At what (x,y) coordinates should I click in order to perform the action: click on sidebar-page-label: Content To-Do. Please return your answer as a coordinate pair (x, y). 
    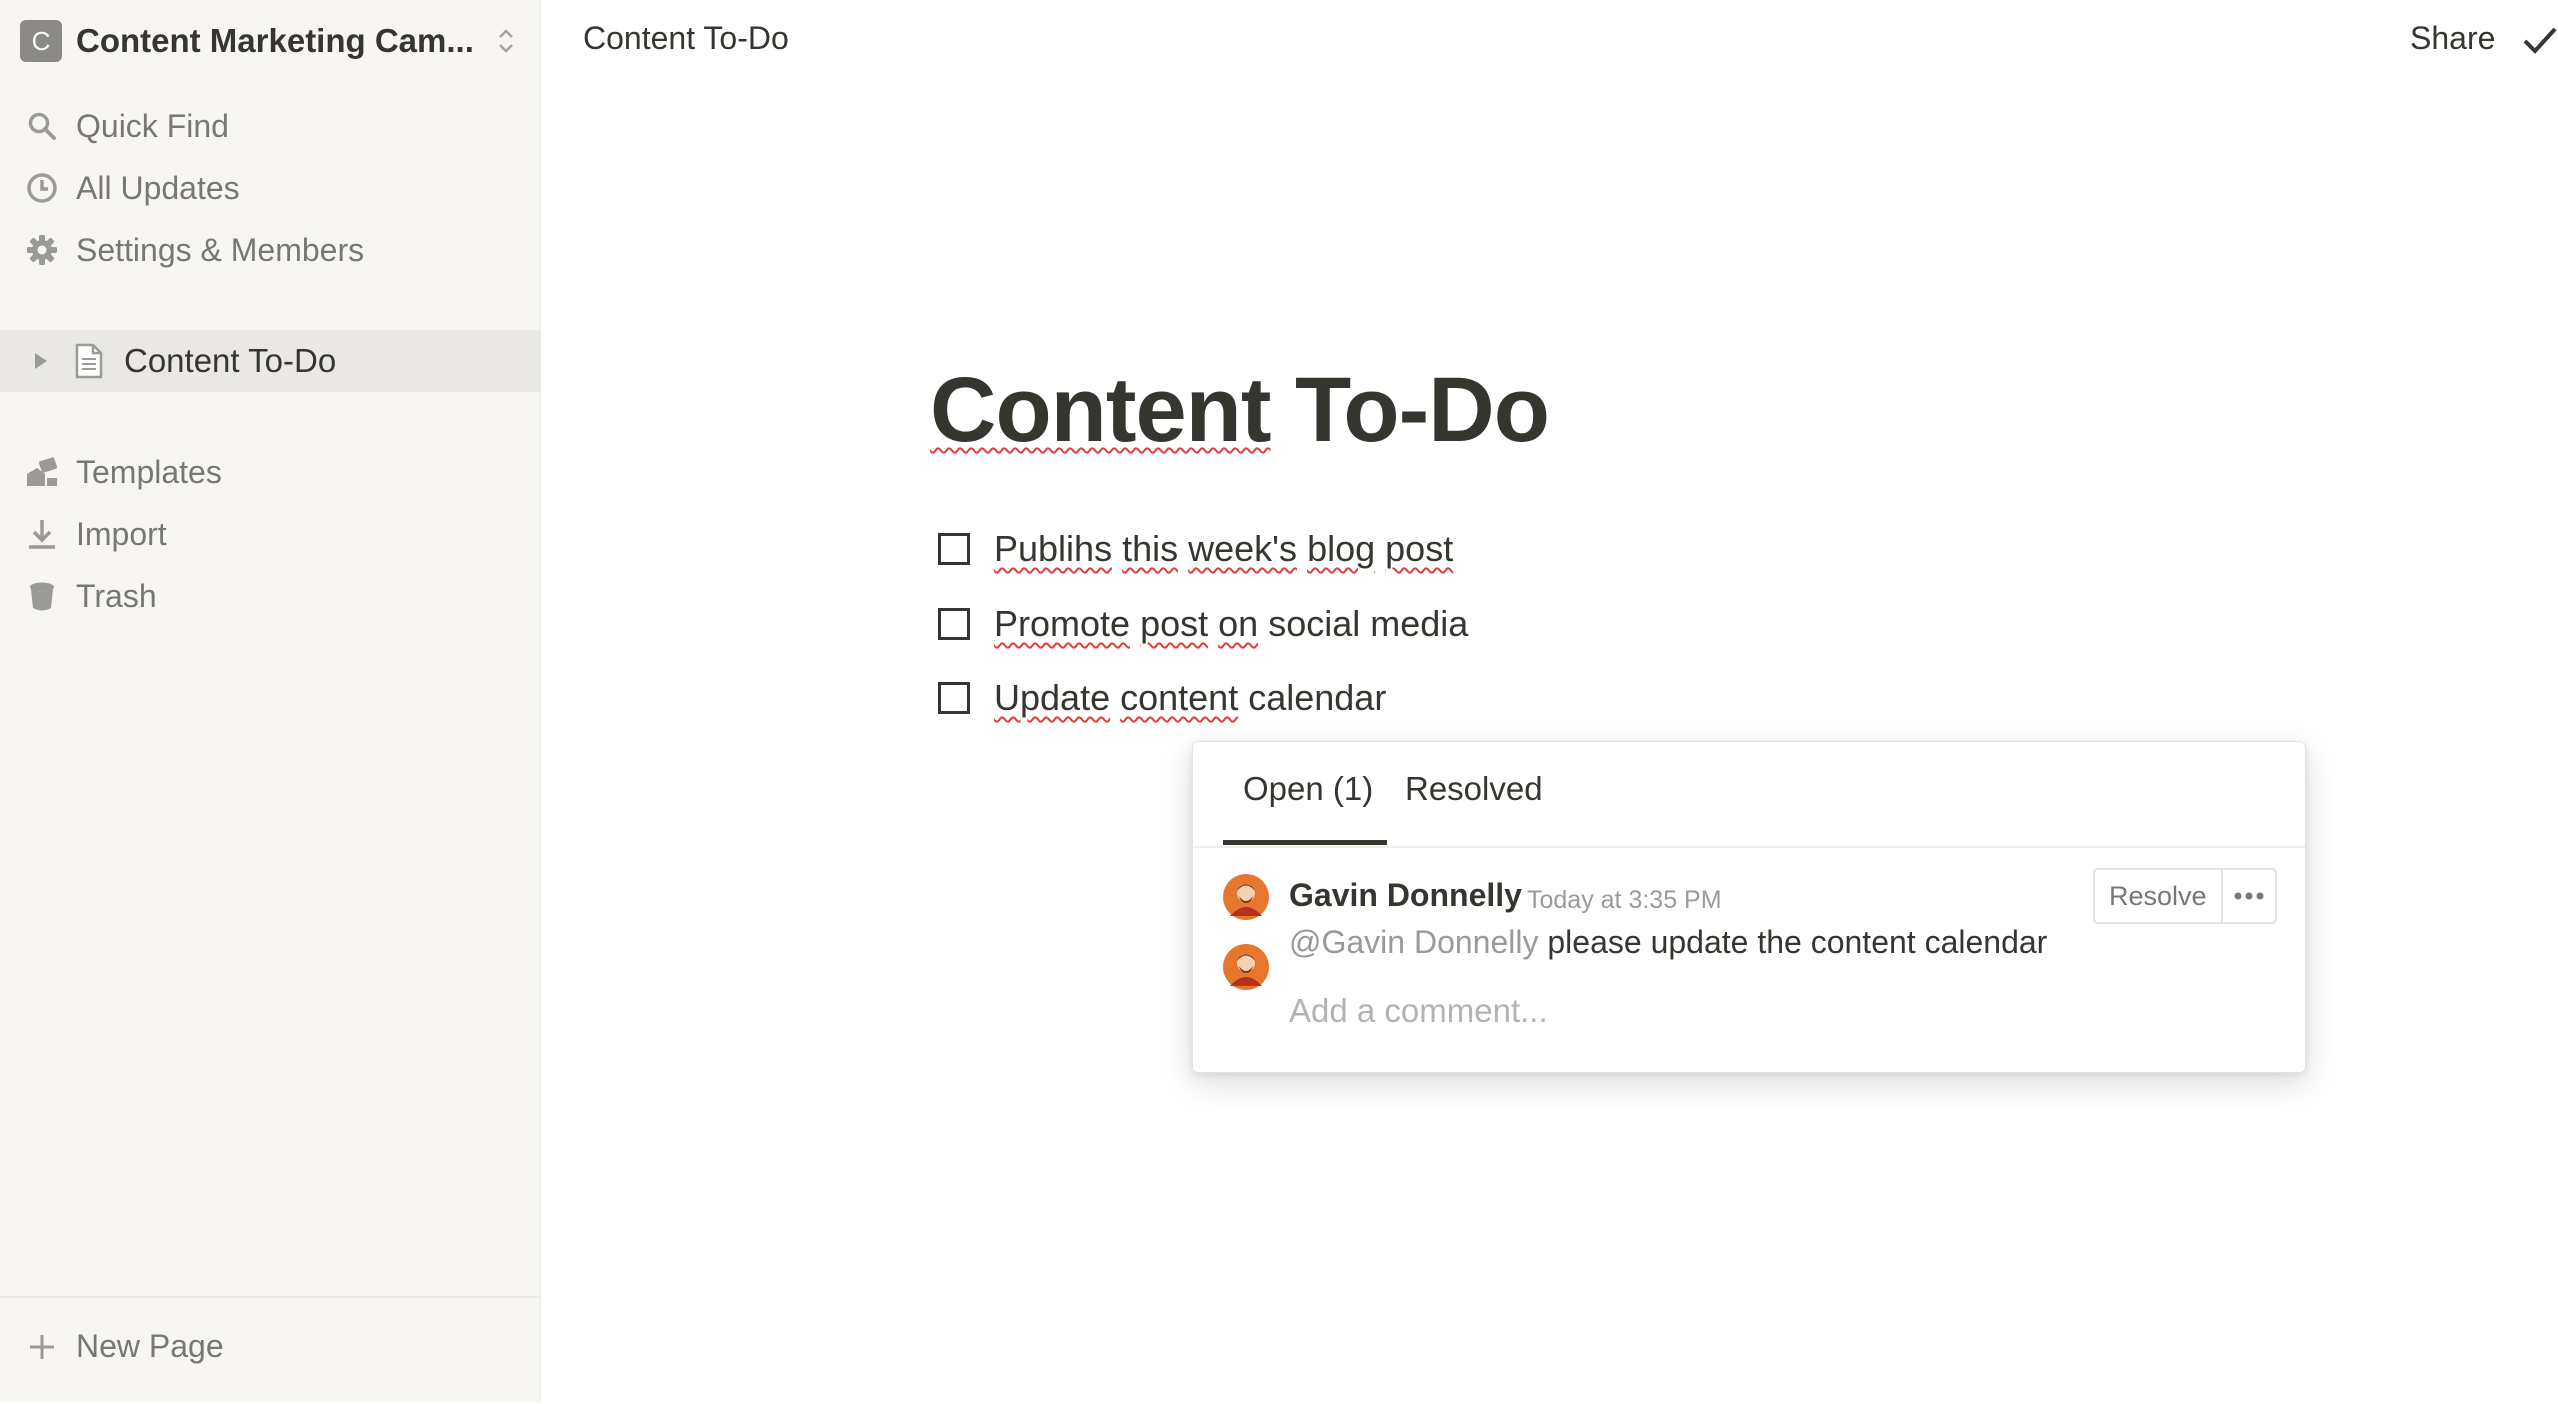
    Looking at the image, I should click on (230, 360).